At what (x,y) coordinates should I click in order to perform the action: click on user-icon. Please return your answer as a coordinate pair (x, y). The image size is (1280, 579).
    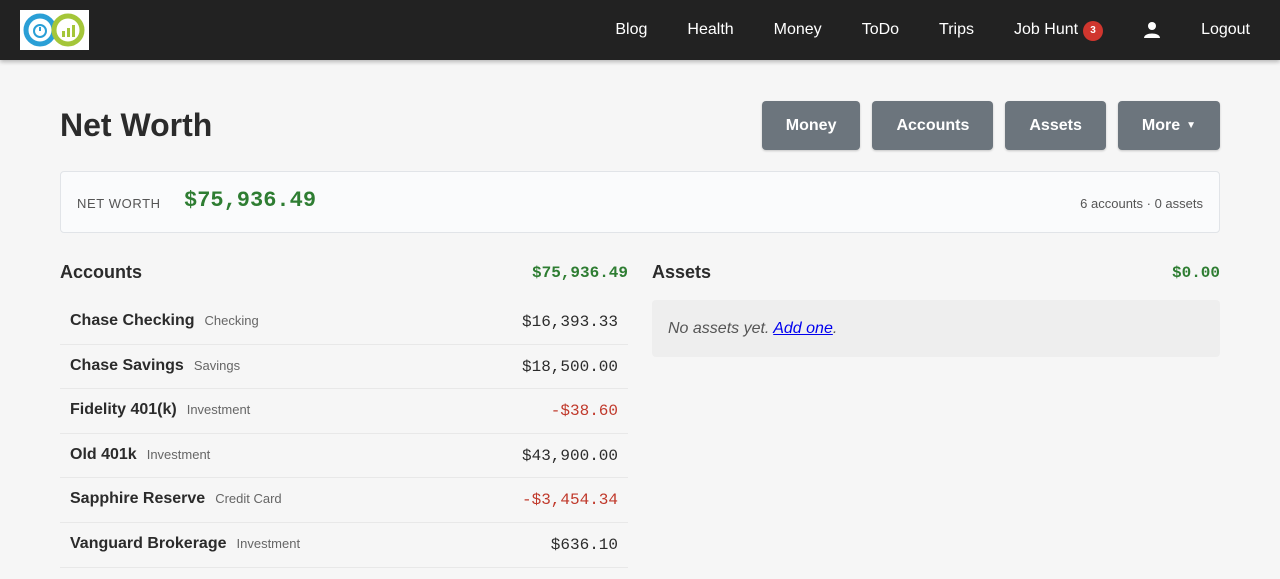
    Looking at the image, I should click on (1152, 30).